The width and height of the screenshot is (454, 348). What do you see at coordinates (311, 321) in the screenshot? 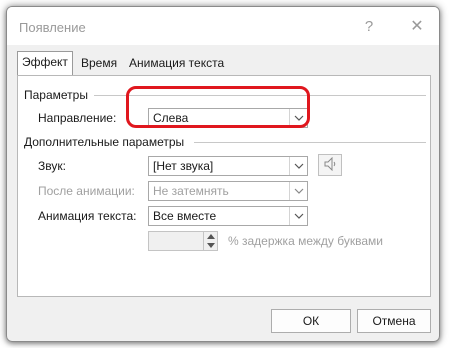
I see `ok-button: ОК` at bounding box center [311, 321].